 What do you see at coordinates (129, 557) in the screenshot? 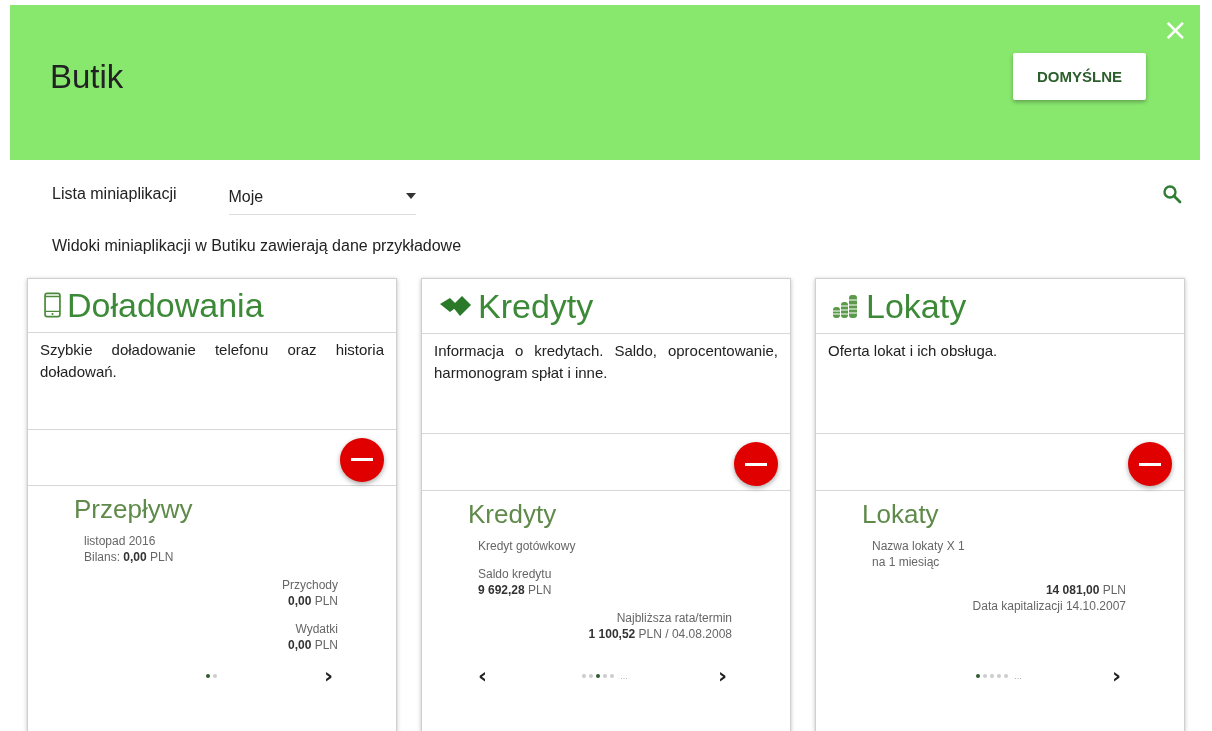
I see `preview-text: Bilans: 0,00 PLN` at bounding box center [129, 557].